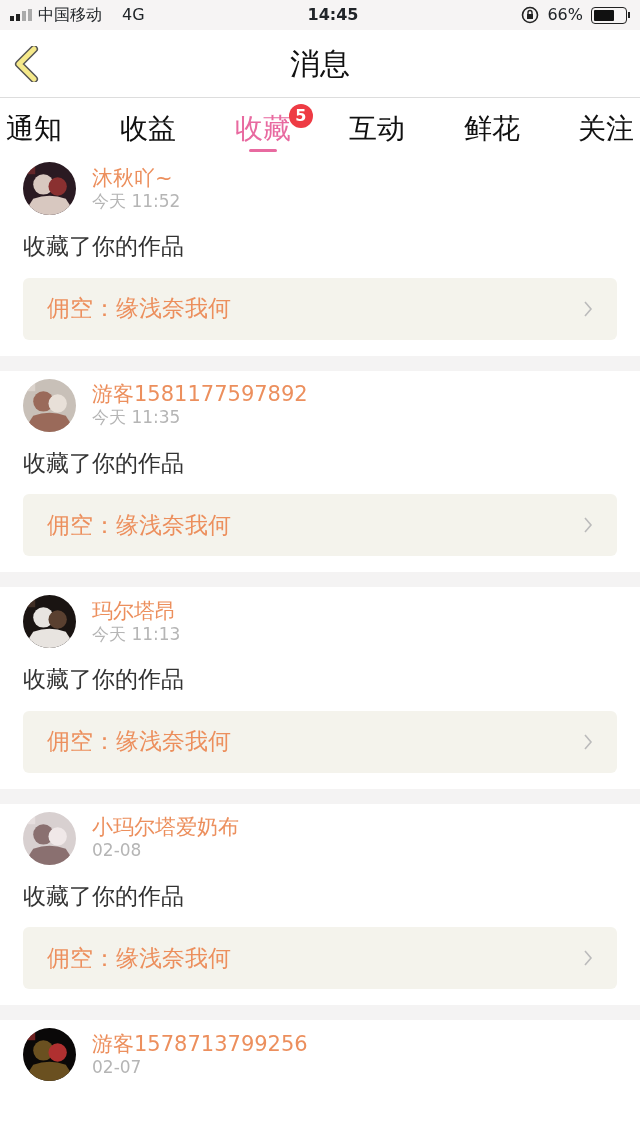  I want to click on message-time: 今天 11:13, so click(136, 634).